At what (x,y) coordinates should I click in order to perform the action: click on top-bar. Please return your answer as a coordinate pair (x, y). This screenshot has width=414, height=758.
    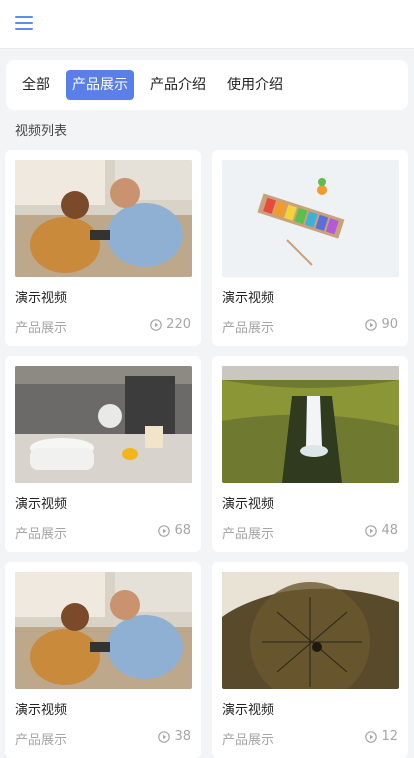
    Looking at the image, I should click on (207, 24).